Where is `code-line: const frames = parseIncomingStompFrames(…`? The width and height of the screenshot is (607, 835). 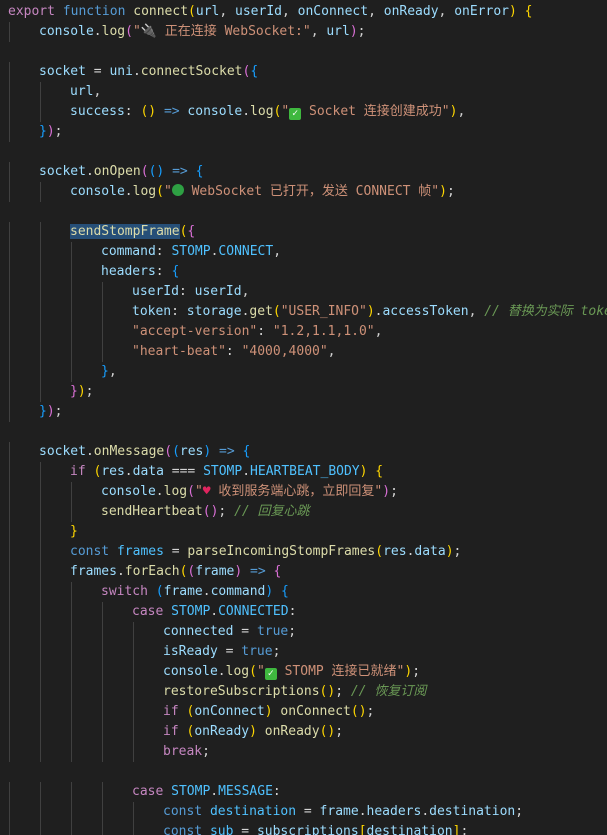
code-line: const frames = parseIncomingStompFrames(… is located at coordinates (265, 552).